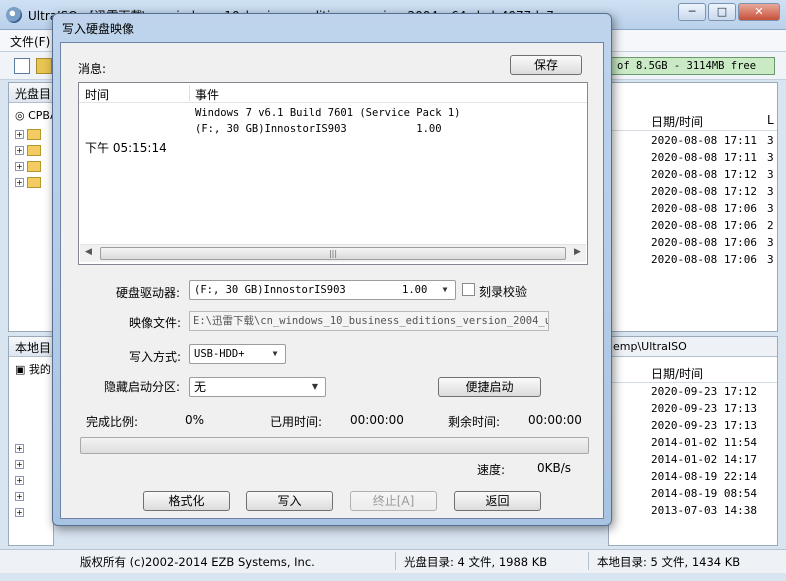 This screenshot has width=786, height=581. Describe the element at coordinates (334, 445) in the screenshot. I see `write-progress-bar` at that location.